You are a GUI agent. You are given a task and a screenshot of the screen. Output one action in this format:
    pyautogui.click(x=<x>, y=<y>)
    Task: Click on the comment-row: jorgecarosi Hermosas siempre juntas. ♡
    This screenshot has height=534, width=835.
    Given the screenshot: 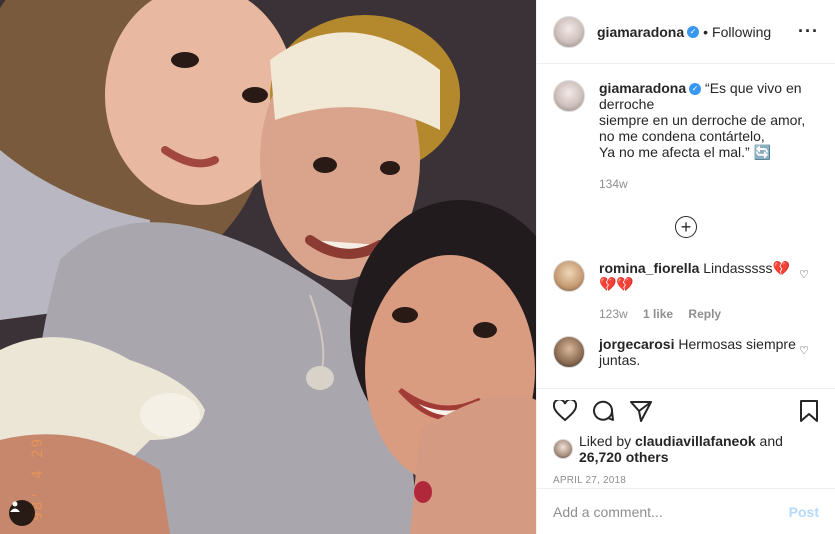 What is the action you would take?
    pyautogui.click(x=686, y=352)
    